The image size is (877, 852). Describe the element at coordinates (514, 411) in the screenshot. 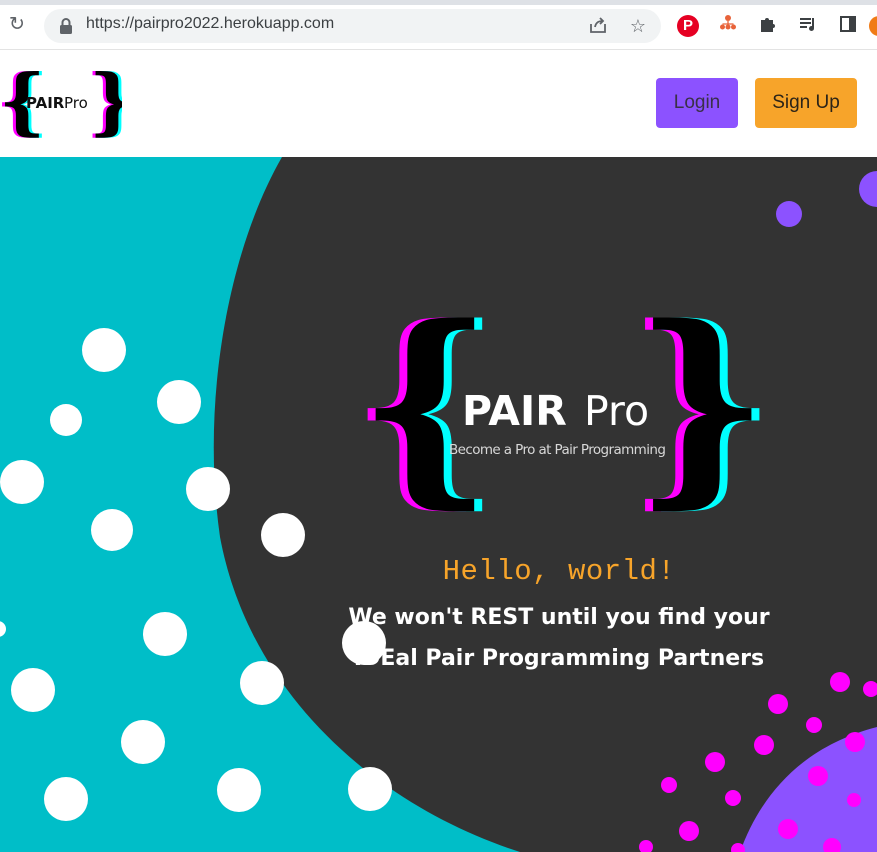

I see `hero-logo-bold: PAIR` at that location.